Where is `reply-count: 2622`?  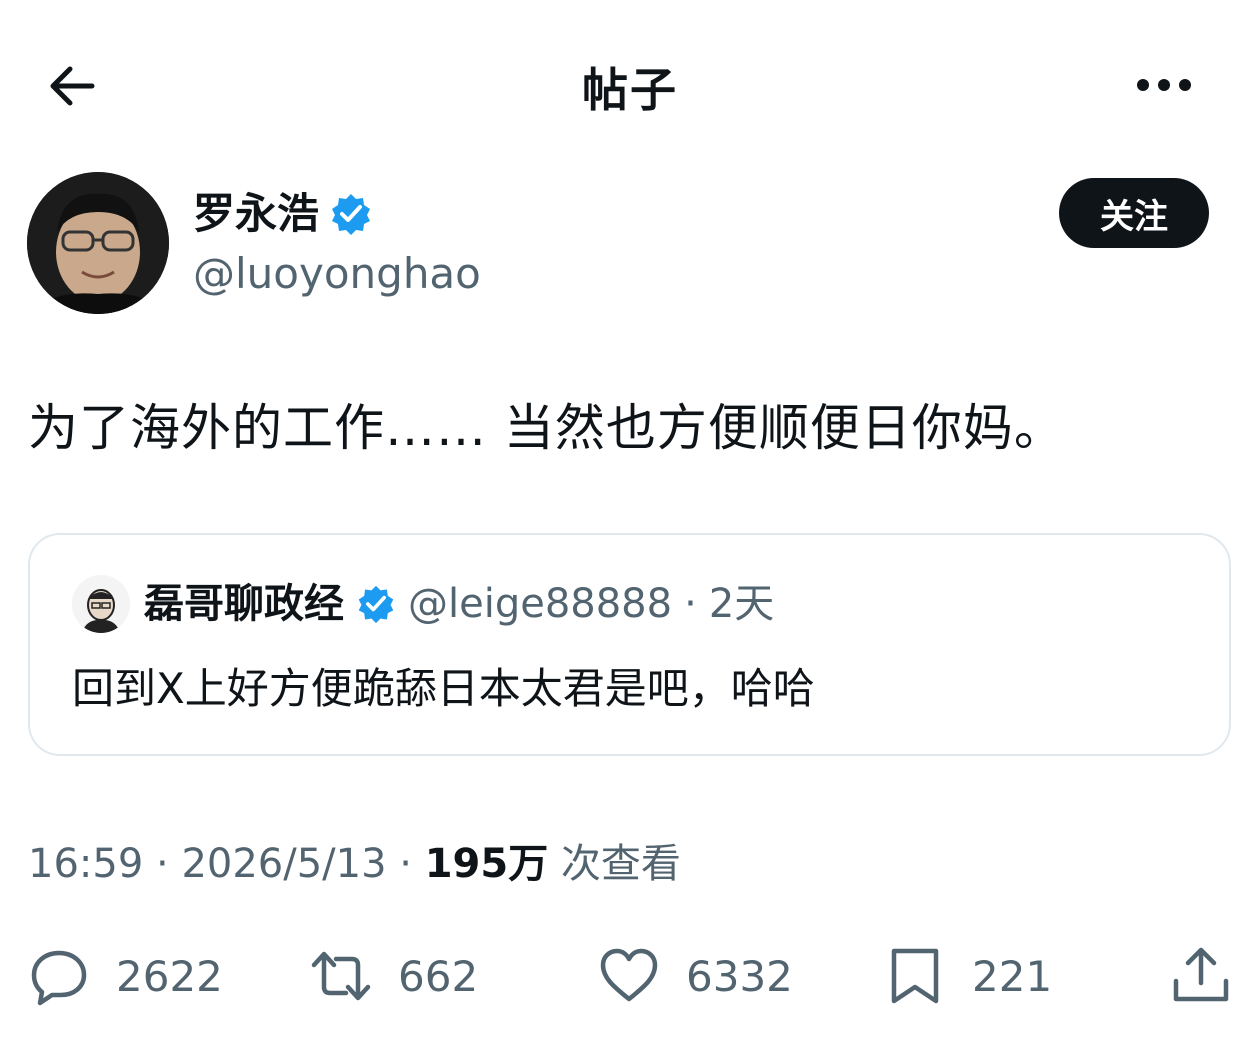
reply-count: 2622 is located at coordinates (169, 976).